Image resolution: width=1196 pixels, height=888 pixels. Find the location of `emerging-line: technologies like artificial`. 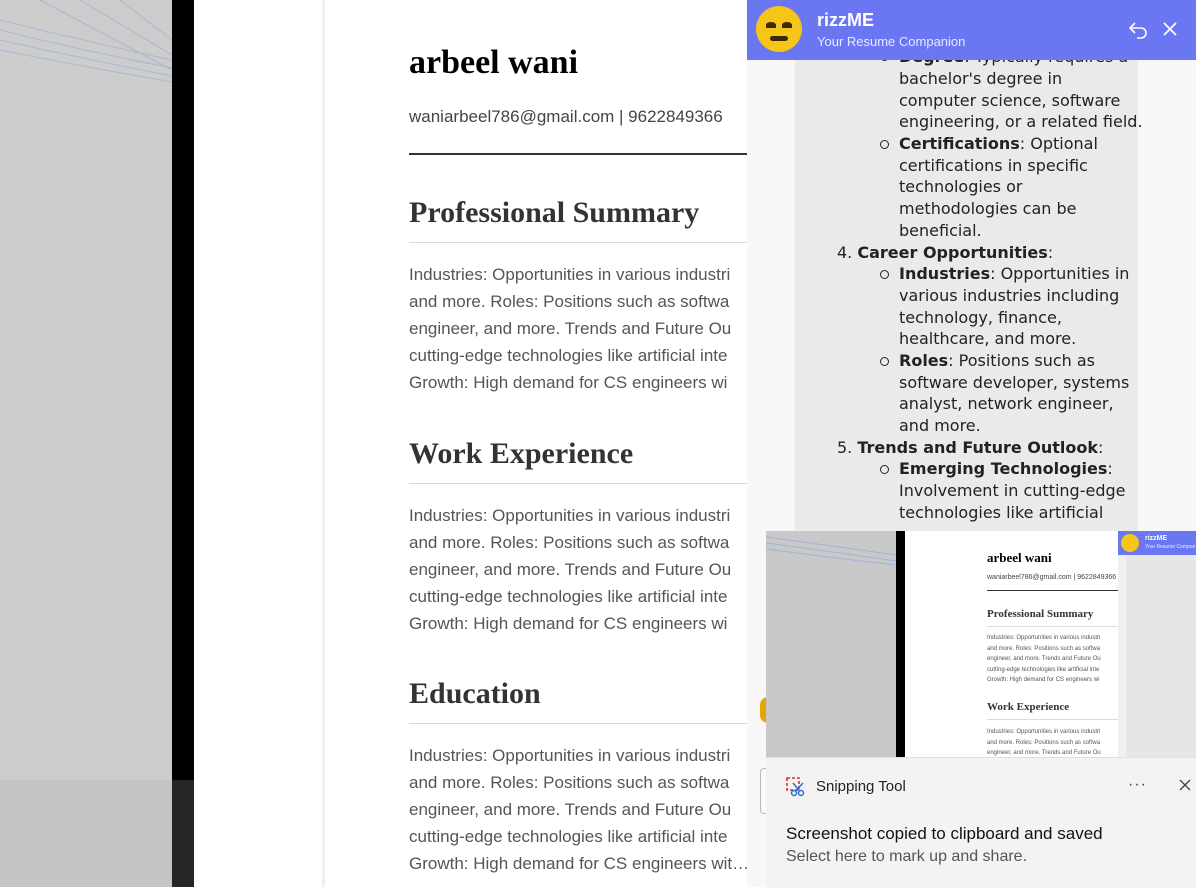

emerging-line: technologies like artificial is located at coordinates (1001, 512).